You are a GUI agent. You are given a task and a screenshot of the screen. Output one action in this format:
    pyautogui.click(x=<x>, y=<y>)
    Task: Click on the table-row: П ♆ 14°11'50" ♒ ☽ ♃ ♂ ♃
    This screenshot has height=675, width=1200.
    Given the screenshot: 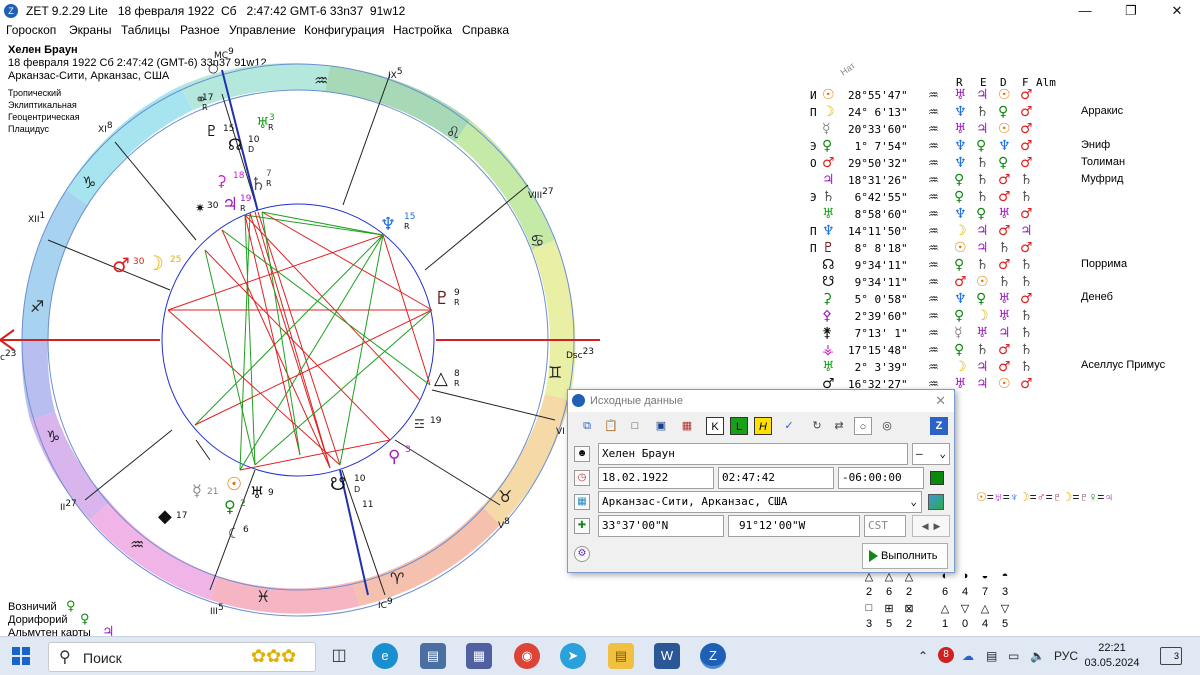 What is the action you would take?
    pyautogui.click(x=950, y=232)
    